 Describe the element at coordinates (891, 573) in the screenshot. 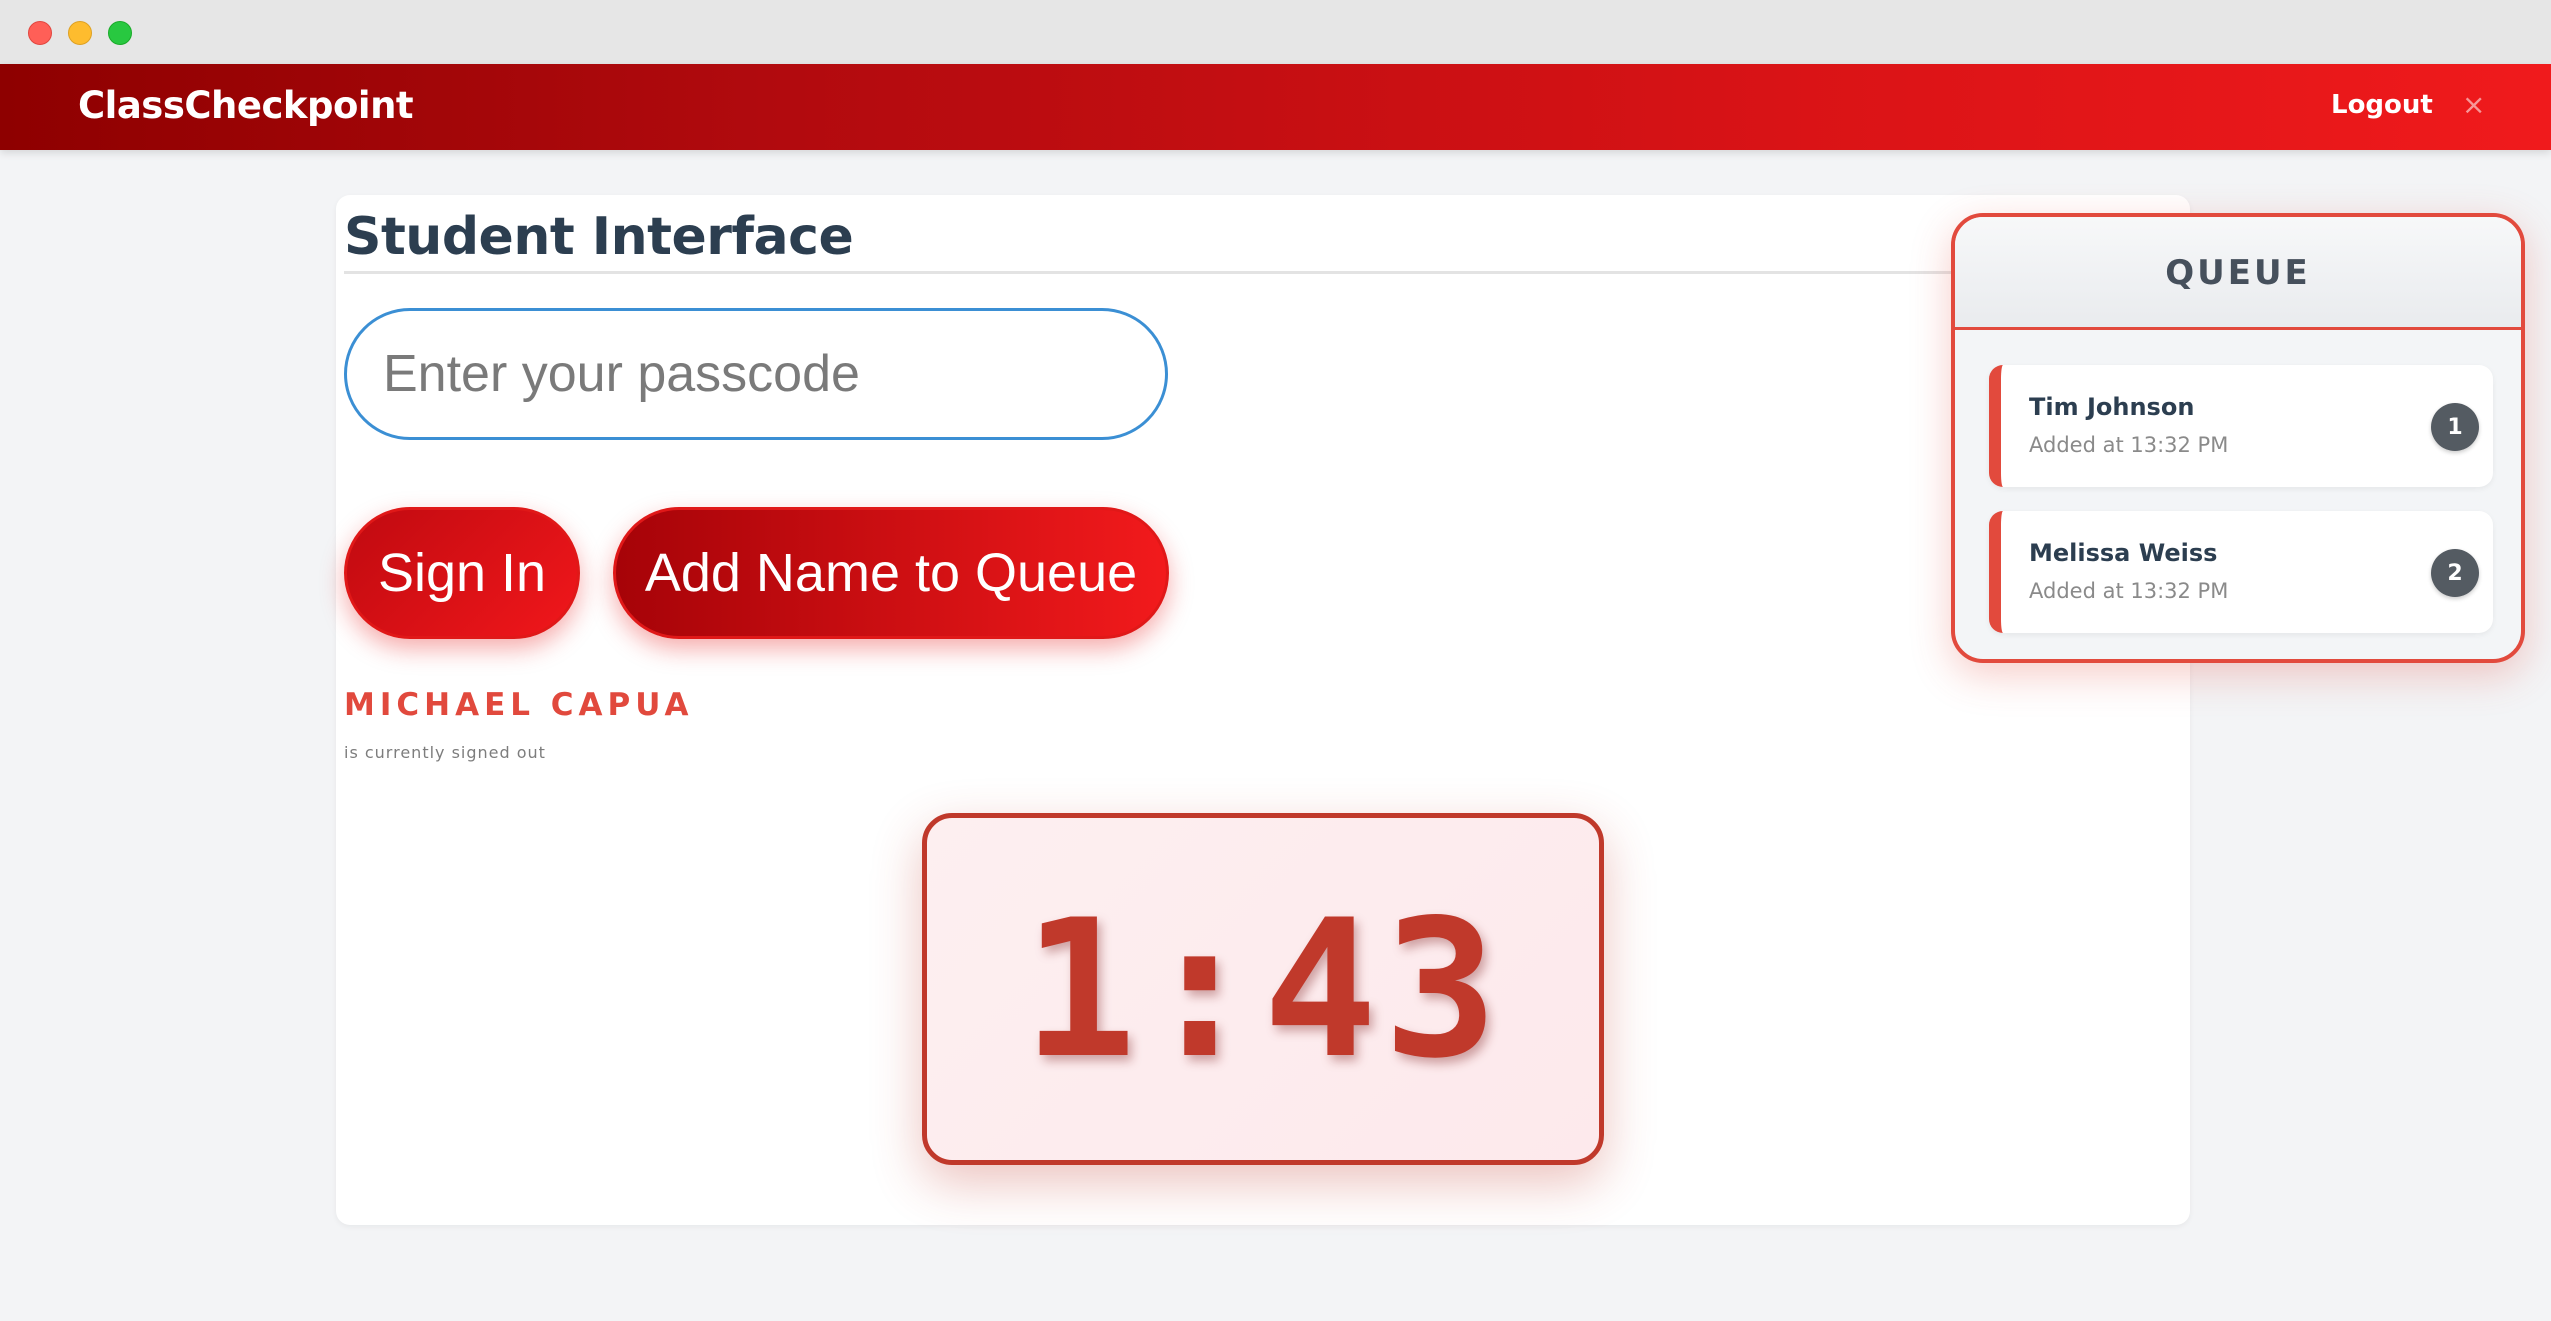

I see `add-to-queue-button: Add Name to Queue` at that location.